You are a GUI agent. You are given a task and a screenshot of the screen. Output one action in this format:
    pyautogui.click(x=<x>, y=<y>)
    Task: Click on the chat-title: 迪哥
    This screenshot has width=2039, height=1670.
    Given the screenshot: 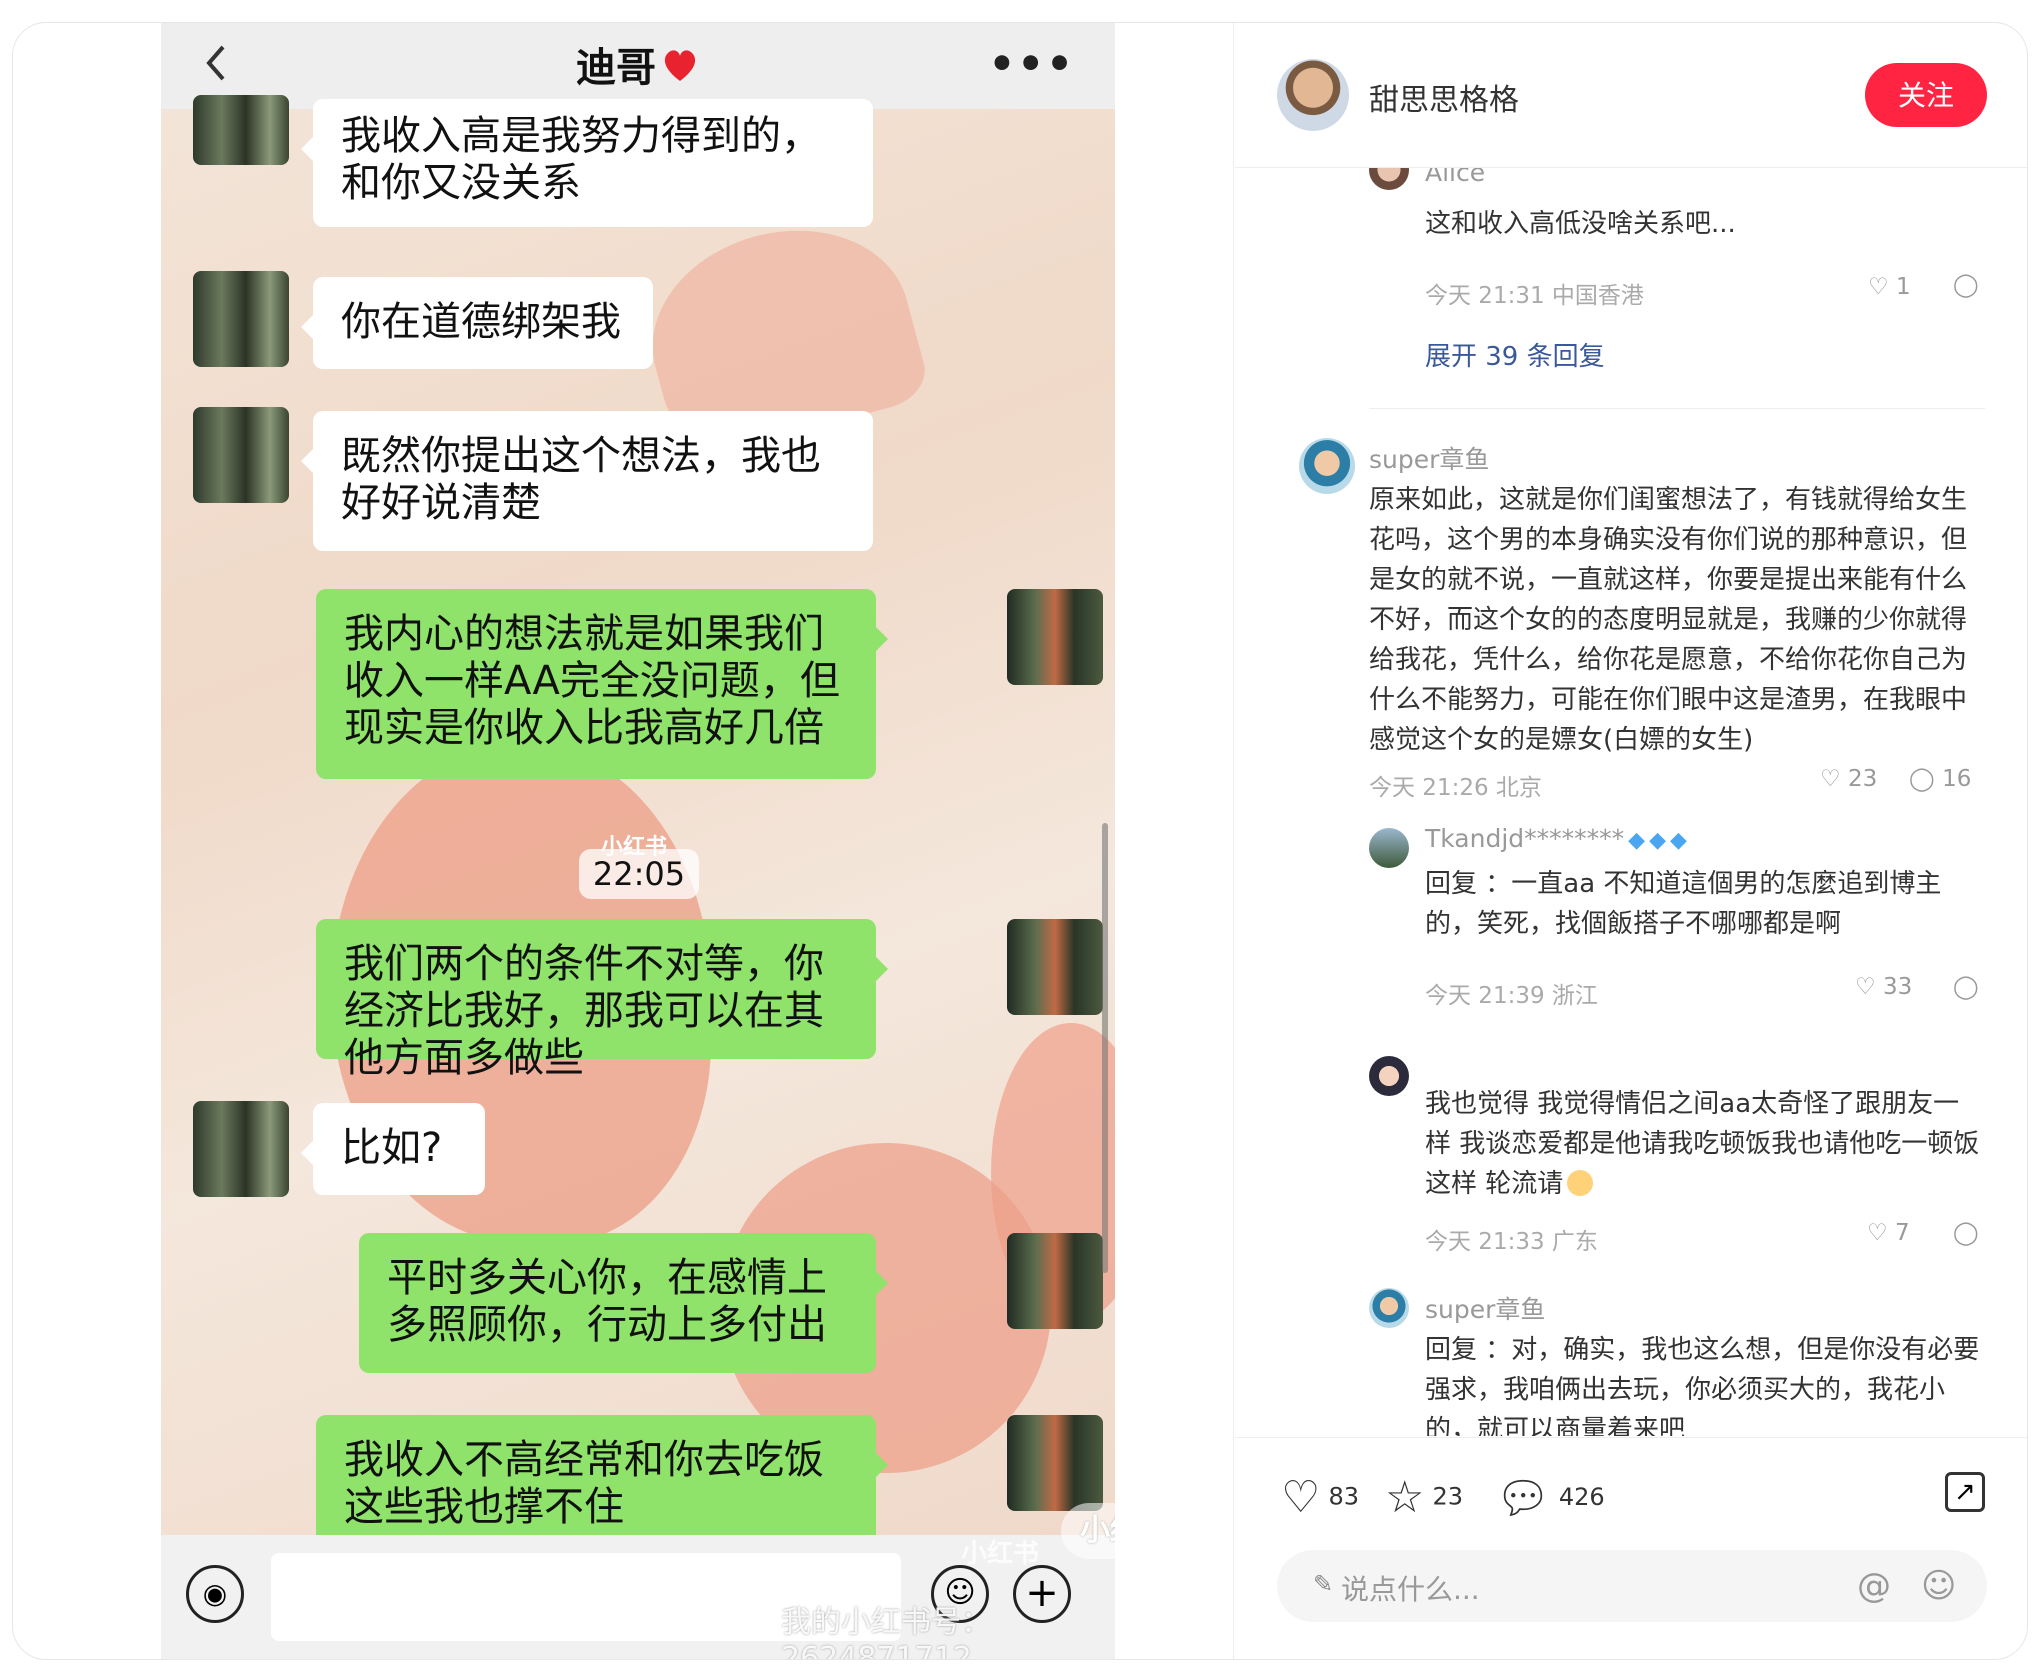 What is the action you would take?
    pyautogui.click(x=638, y=64)
    